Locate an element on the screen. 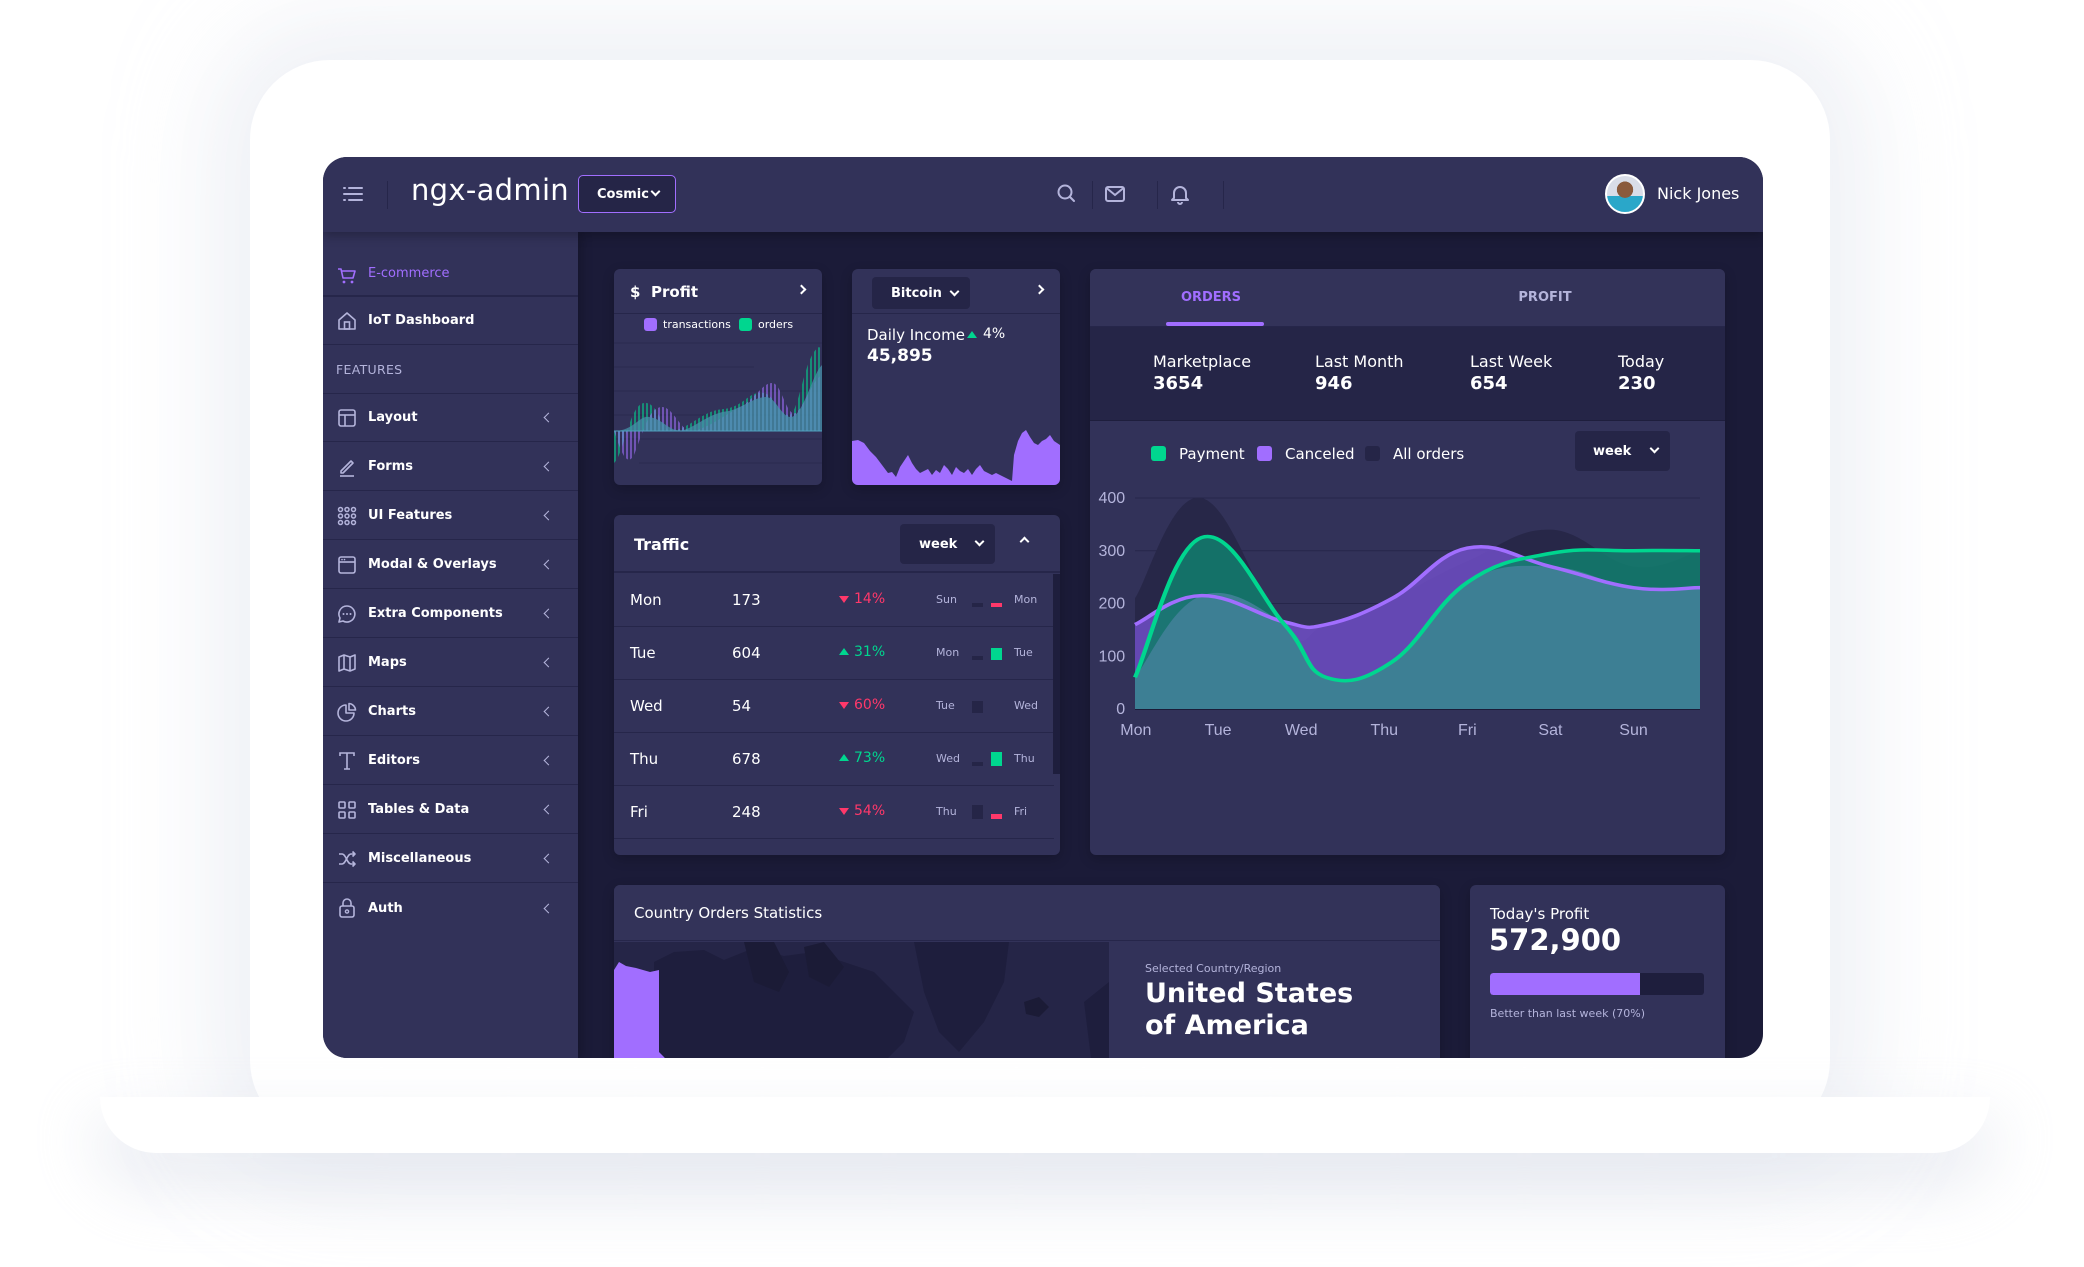  legend-swatch-all-orders is located at coordinates (1372, 453).